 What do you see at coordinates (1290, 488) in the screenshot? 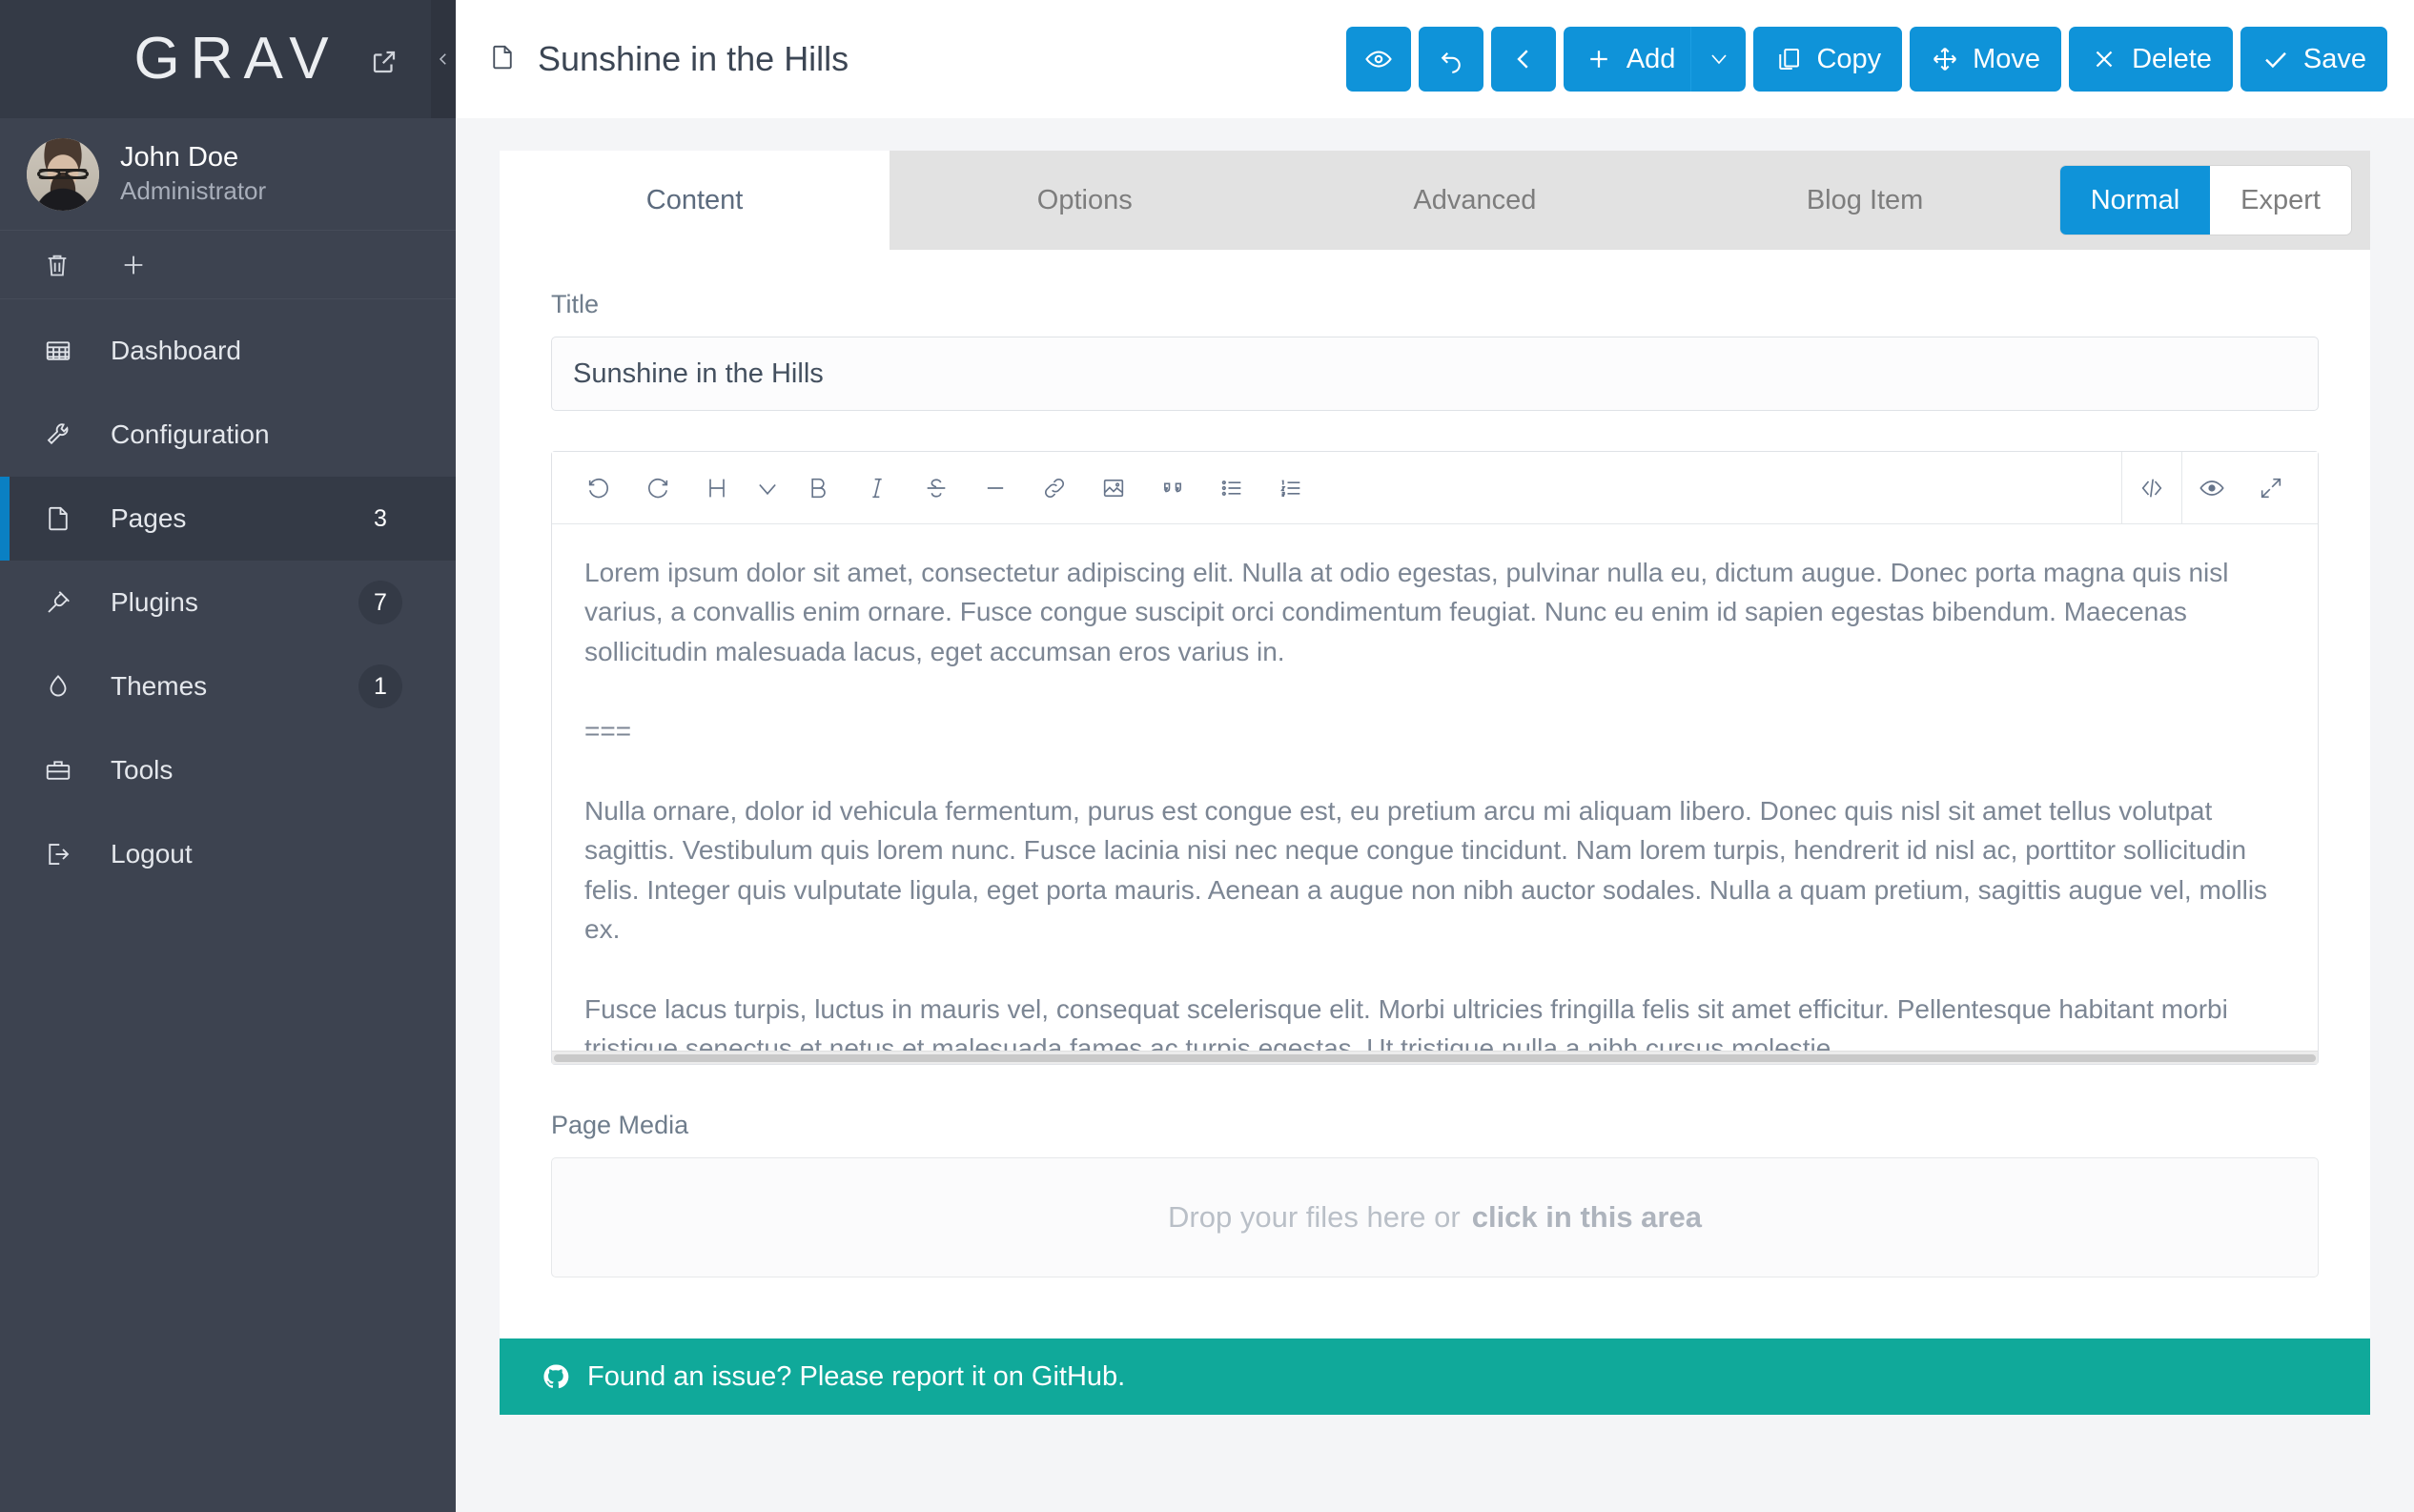
I see `ordered-list-icon` at bounding box center [1290, 488].